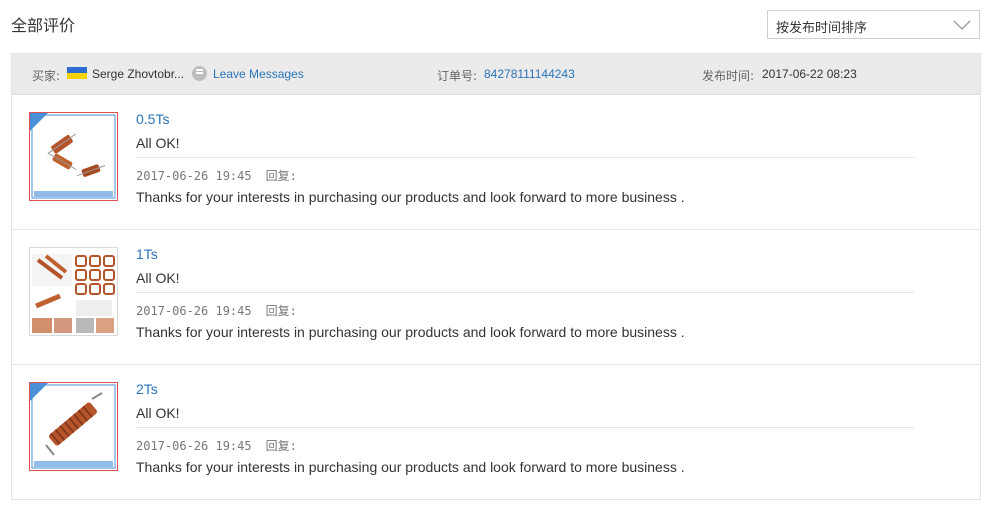 The width and height of the screenshot is (989, 509). What do you see at coordinates (199, 73) in the screenshot?
I see `message-icon` at bounding box center [199, 73].